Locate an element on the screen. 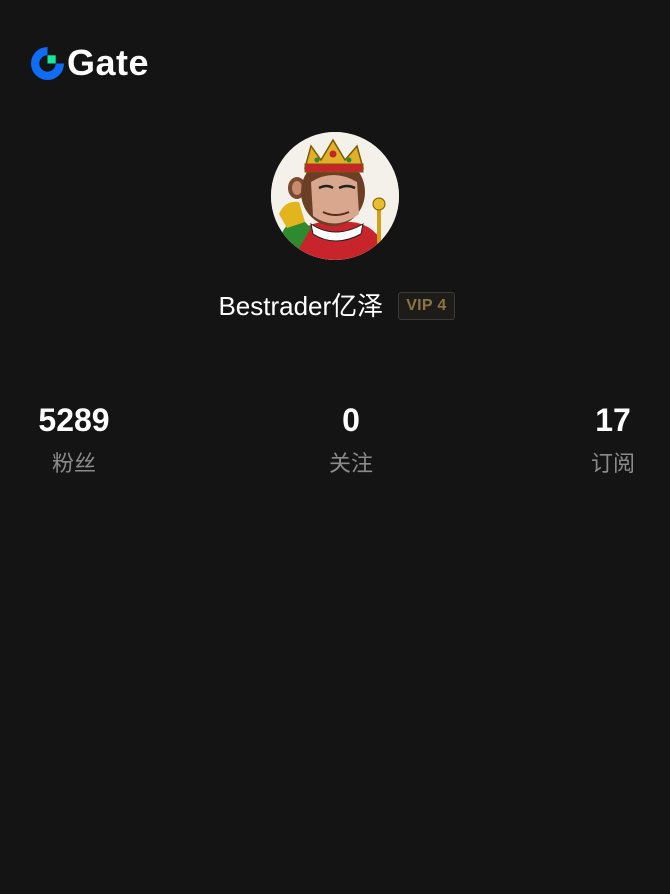 The image size is (670, 894). stat-label: 订阅 is located at coordinates (612, 463).